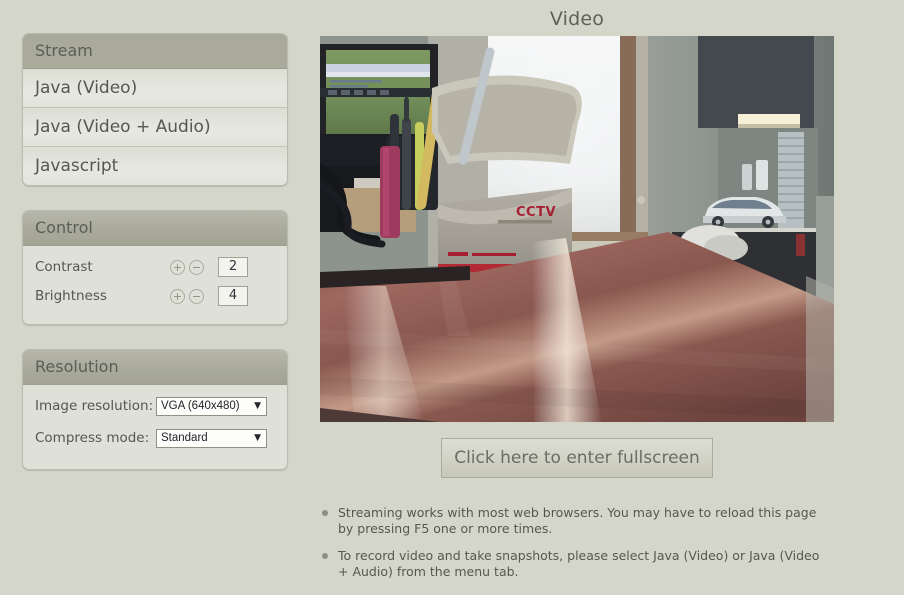 The image size is (904, 595). I want to click on stream-menu-item-javascript: Javascript, so click(155, 166).